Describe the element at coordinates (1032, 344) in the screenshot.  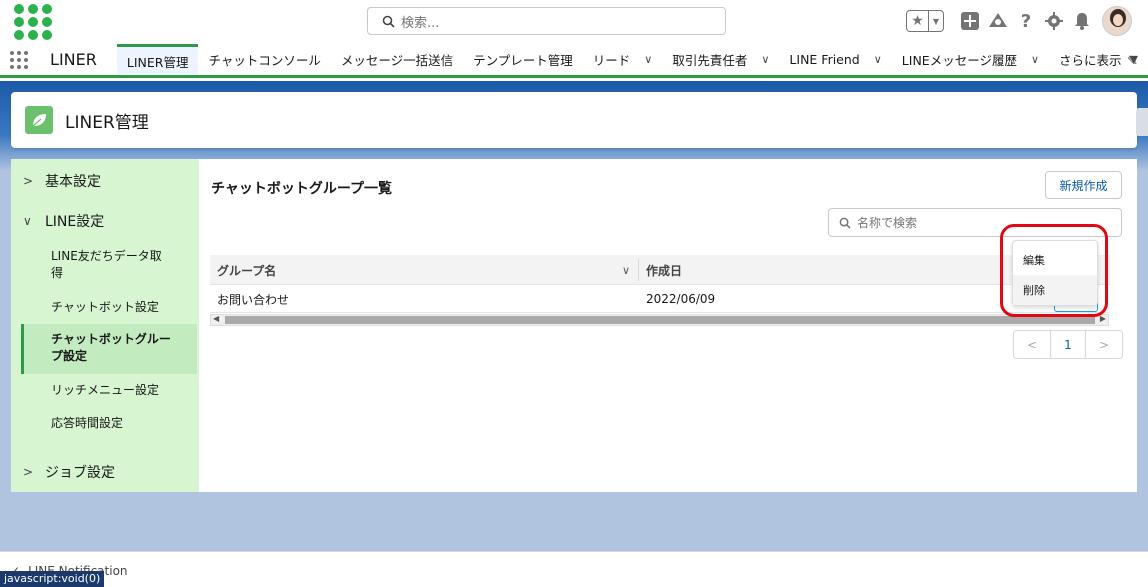
I see `prev-page-button: <` at that location.